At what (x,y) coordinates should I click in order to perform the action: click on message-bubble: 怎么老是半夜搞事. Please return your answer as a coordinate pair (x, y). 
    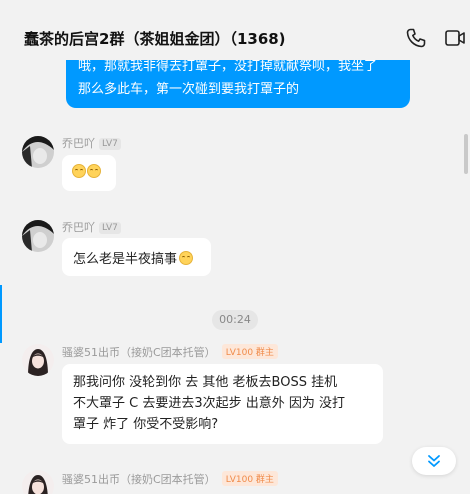
    Looking at the image, I should click on (136, 257).